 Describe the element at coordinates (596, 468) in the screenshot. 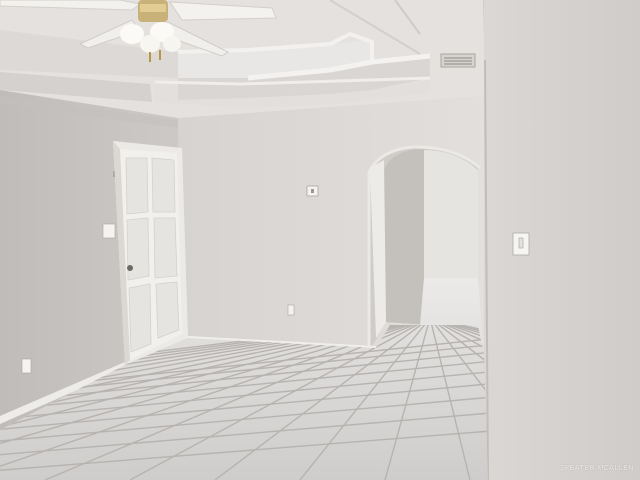

I see `watermark-text: GREATER MCALLEN` at that location.